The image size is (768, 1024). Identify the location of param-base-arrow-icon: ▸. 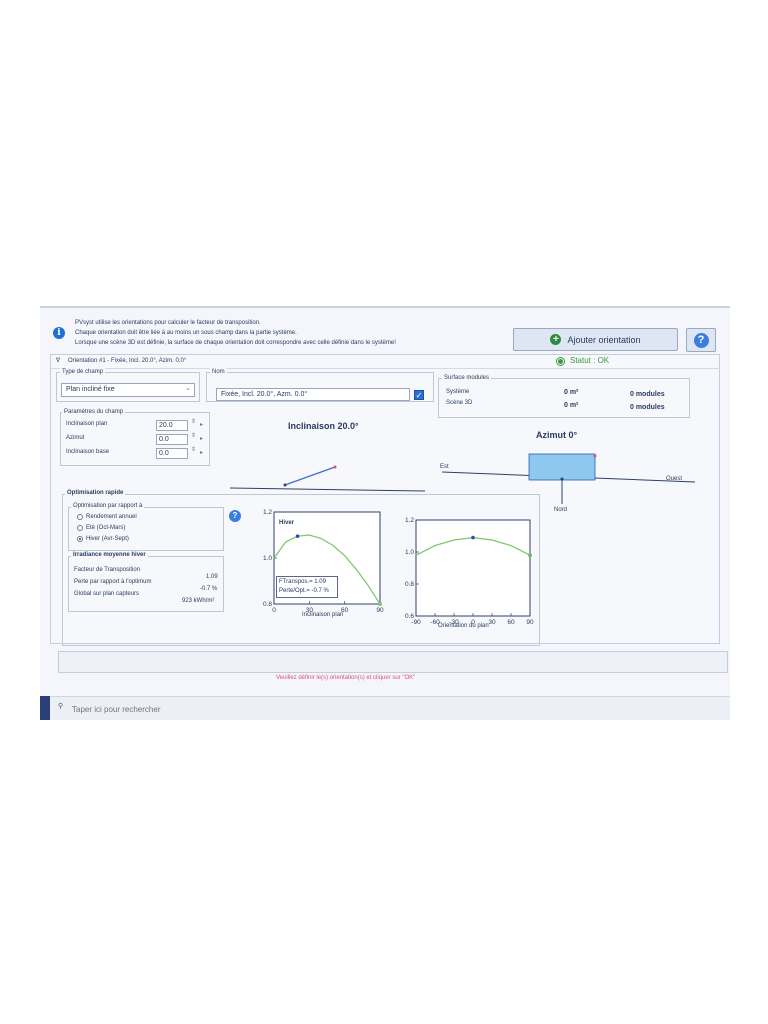
(201, 453).